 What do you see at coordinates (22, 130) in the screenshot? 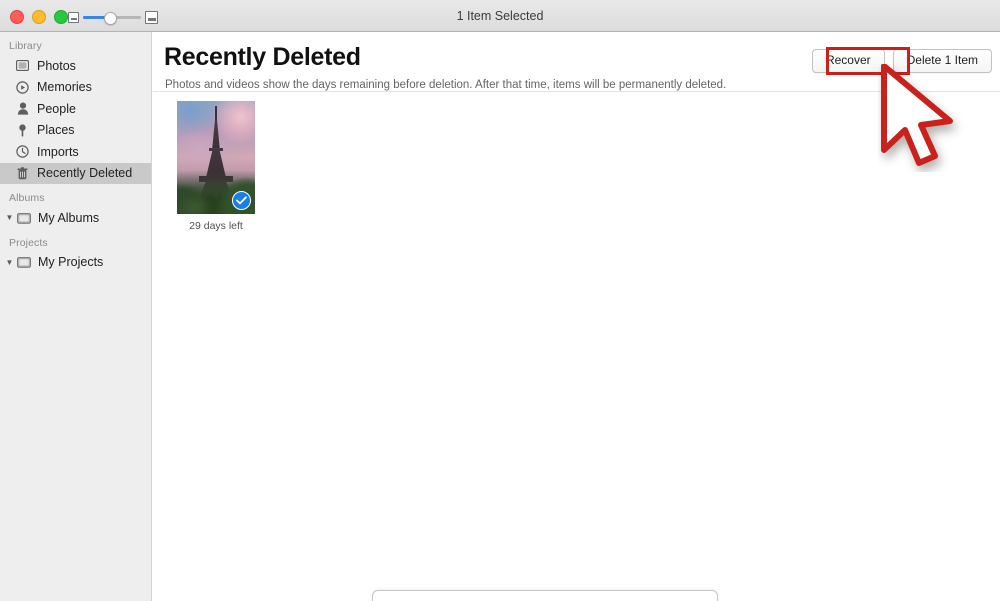
I see `places-pin-icon` at bounding box center [22, 130].